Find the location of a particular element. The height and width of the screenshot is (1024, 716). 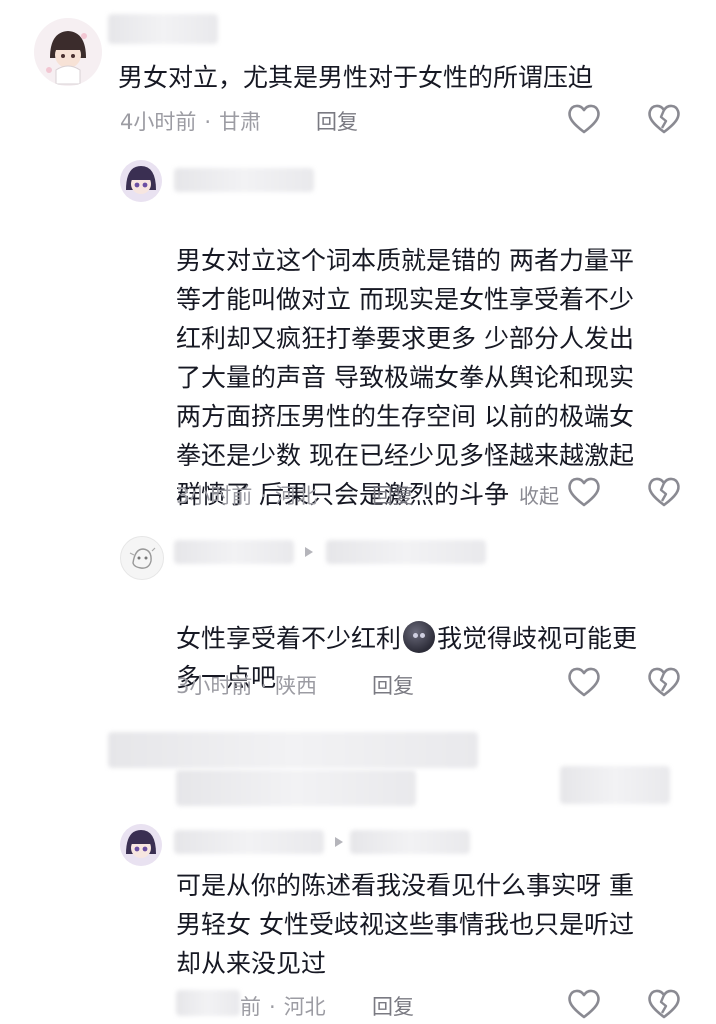

timestamp-fragment: 前 is located at coordinates (250, 1007).